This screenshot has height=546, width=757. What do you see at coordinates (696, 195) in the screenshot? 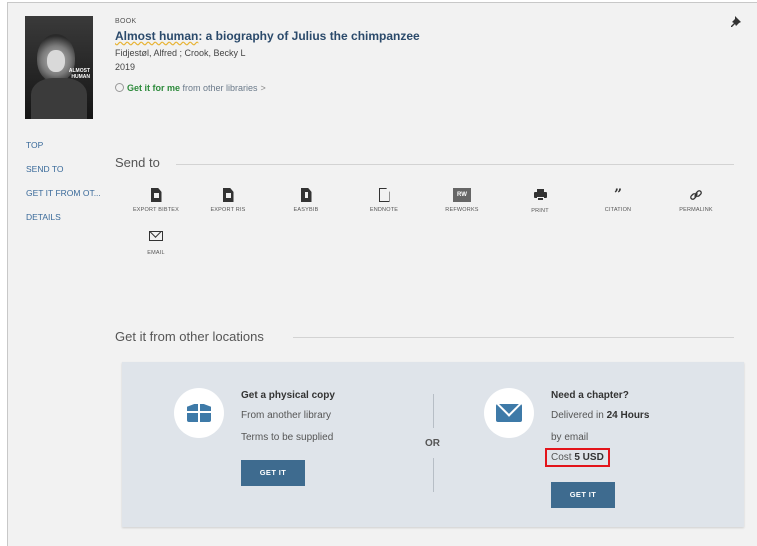
I see `permalink-icon` at bounding box center [696, 195].